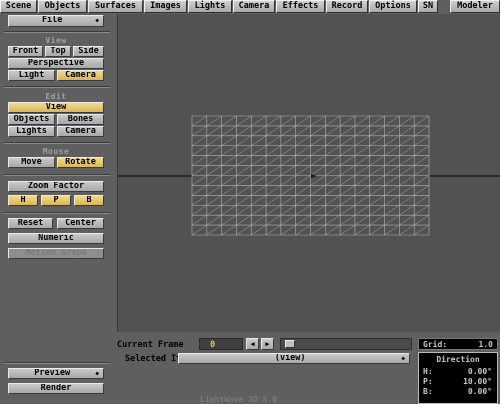 The height and width of the screenshot is (404, 500). I want to click on p-button: P, so click(56, 200).